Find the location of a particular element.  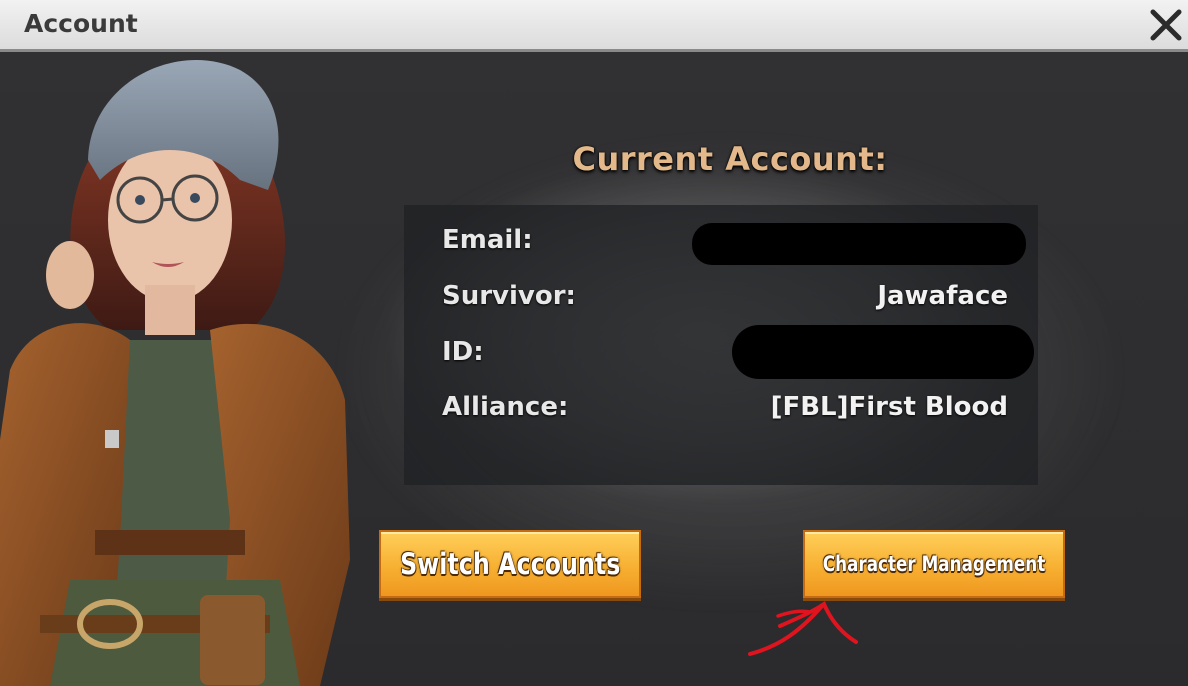

alliance-row: Alliance: [FBL]First Blood is located at coordinates (725, 412).